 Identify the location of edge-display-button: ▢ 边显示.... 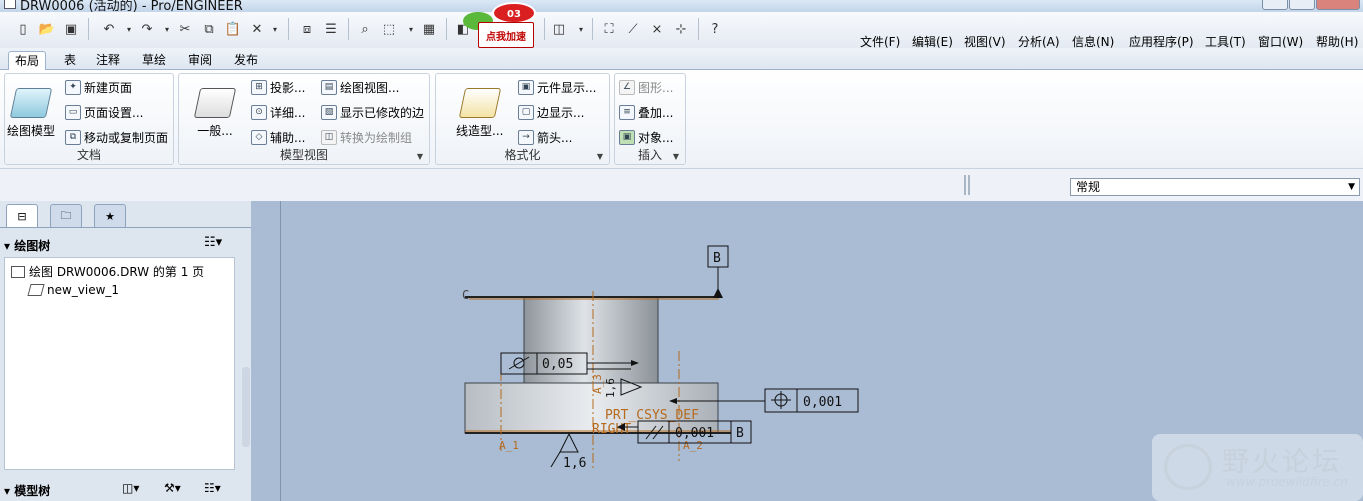
(551, 112).